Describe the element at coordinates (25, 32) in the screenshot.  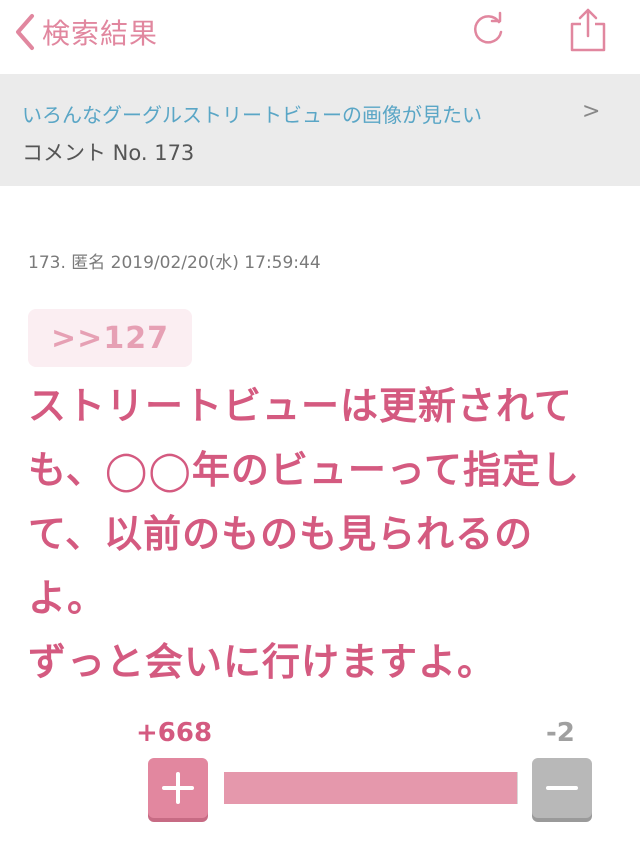
I see `chevron-left-icon` at that location.